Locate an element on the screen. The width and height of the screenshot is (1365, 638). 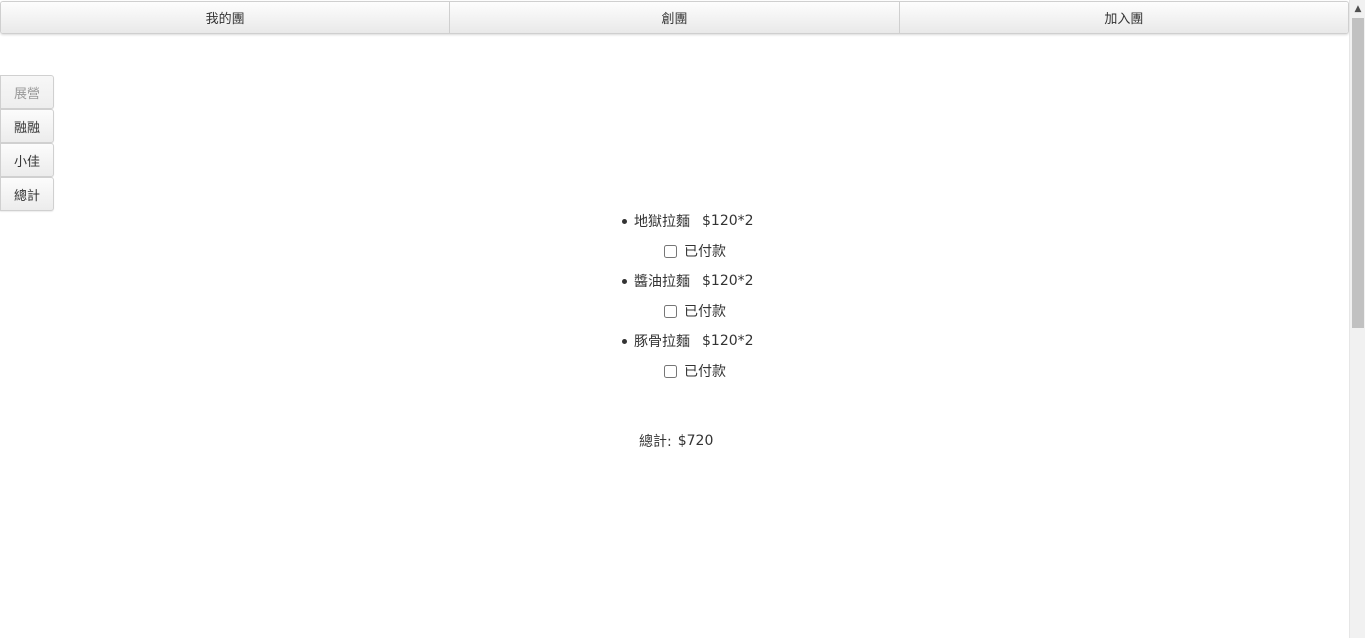
member-button-xiaojia: 小佳 is located at coordinates (27, 160).